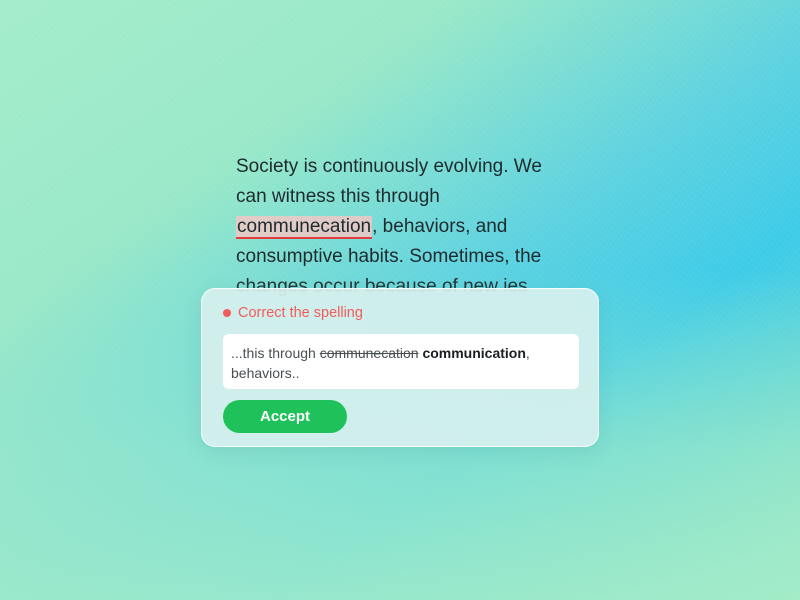  I want to click on suggestion-prefix: ...this through, so click(275, 353).